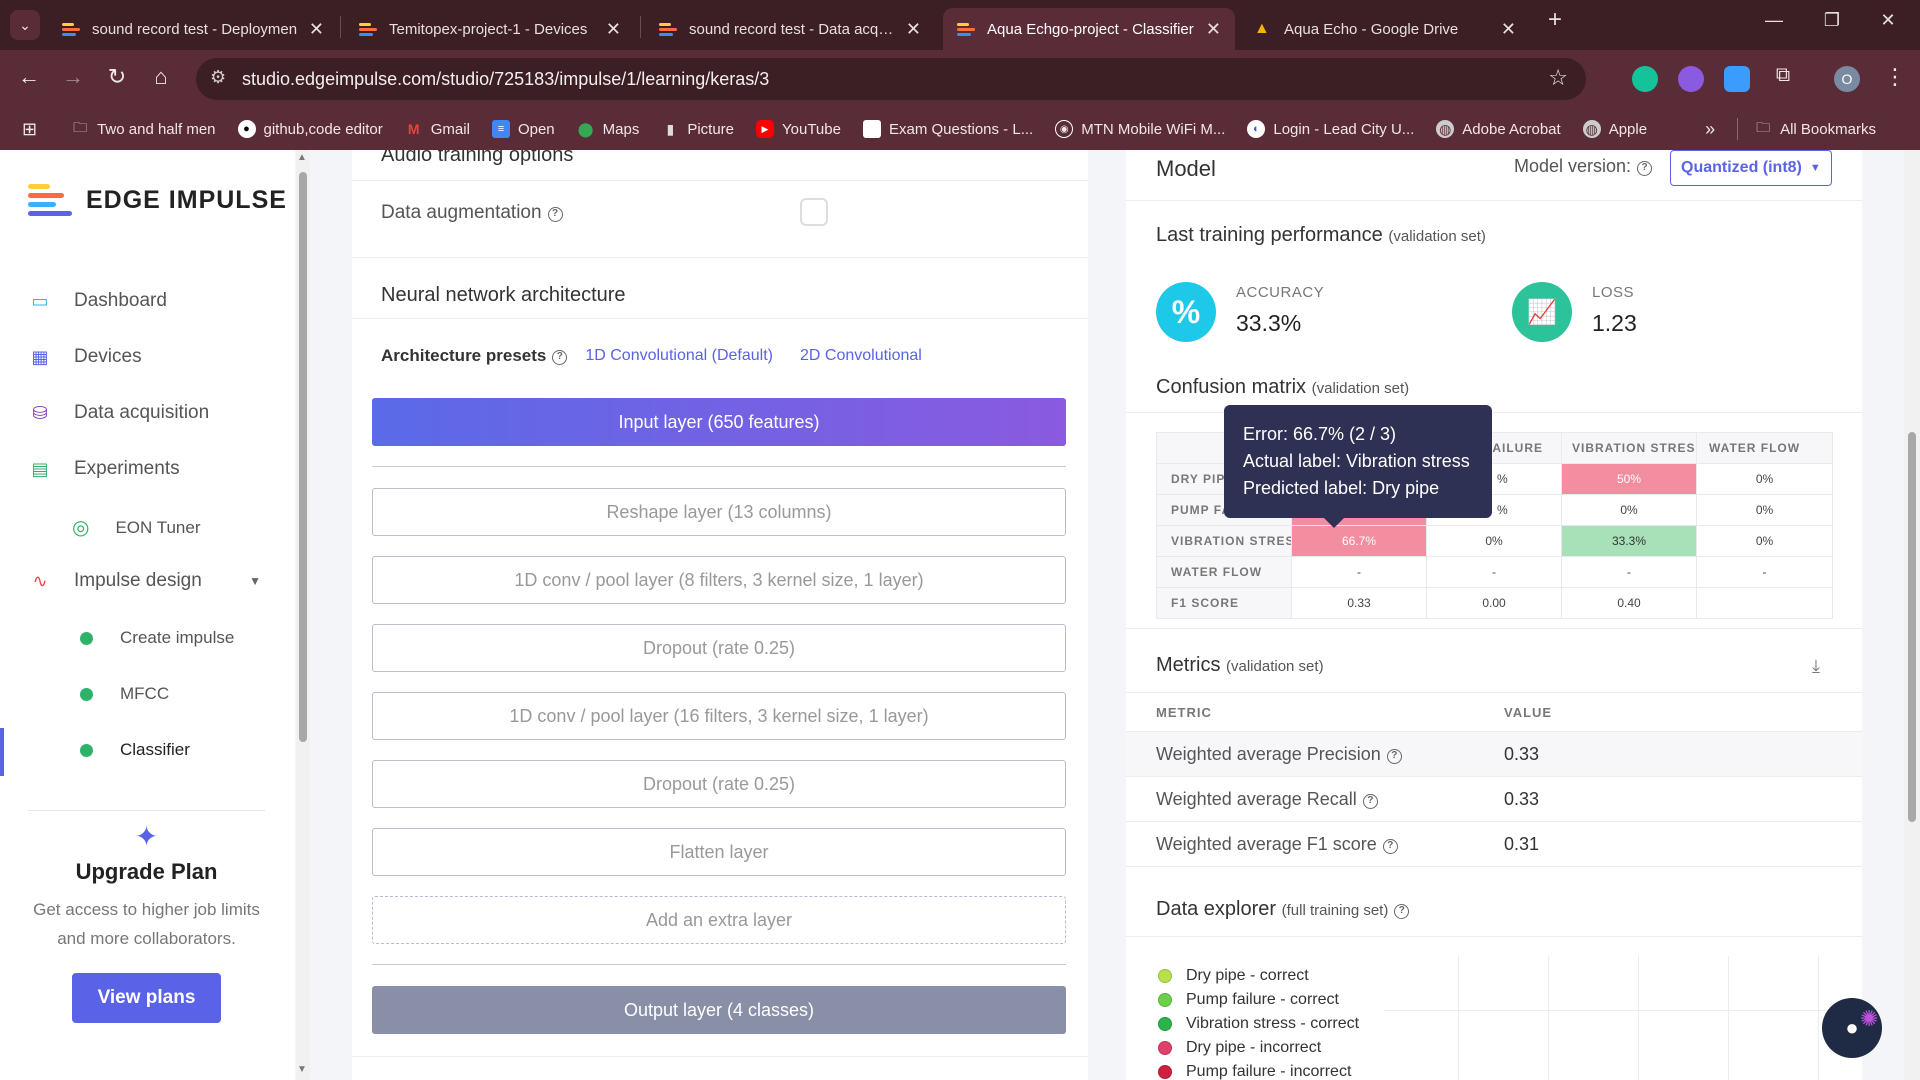 This screenshot has height=1080, width=1920. Describe the element at coordinates (302, 157) in the screenshot. I see `scroll-up-icon: ▲` at that location.